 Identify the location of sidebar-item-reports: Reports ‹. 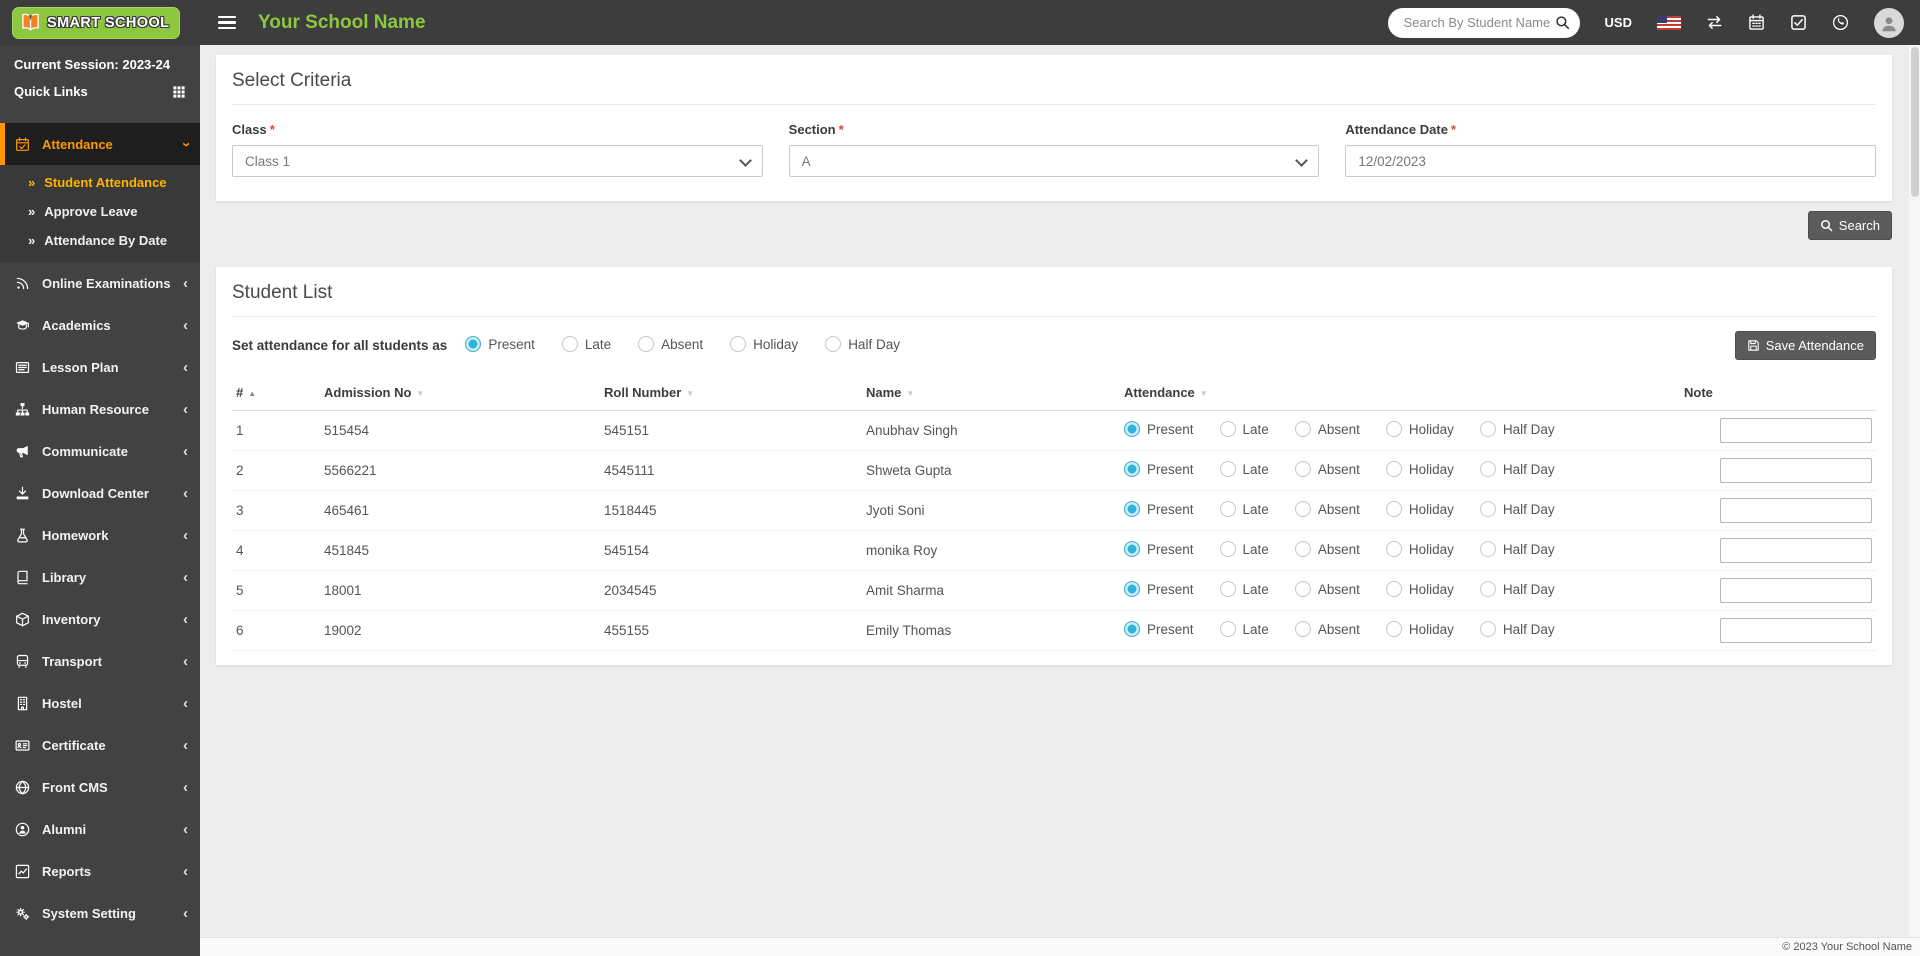
(100, 871).